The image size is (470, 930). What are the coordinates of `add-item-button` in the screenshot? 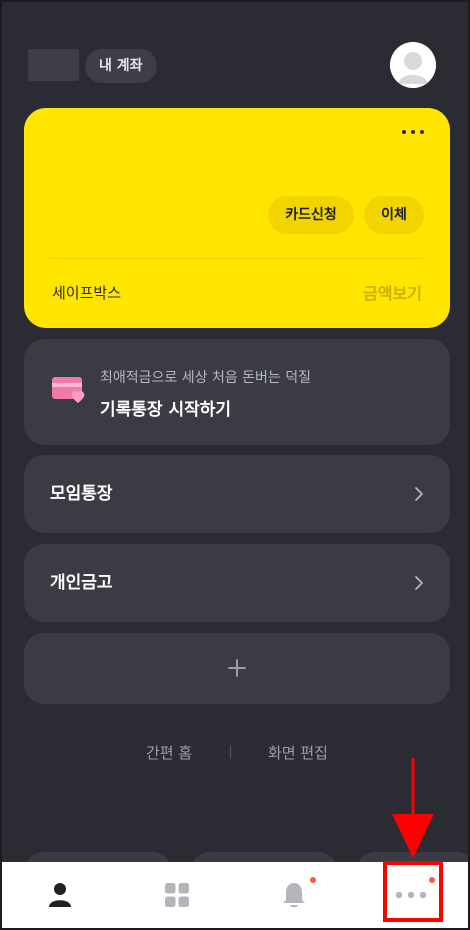 It's located at (237, 668).